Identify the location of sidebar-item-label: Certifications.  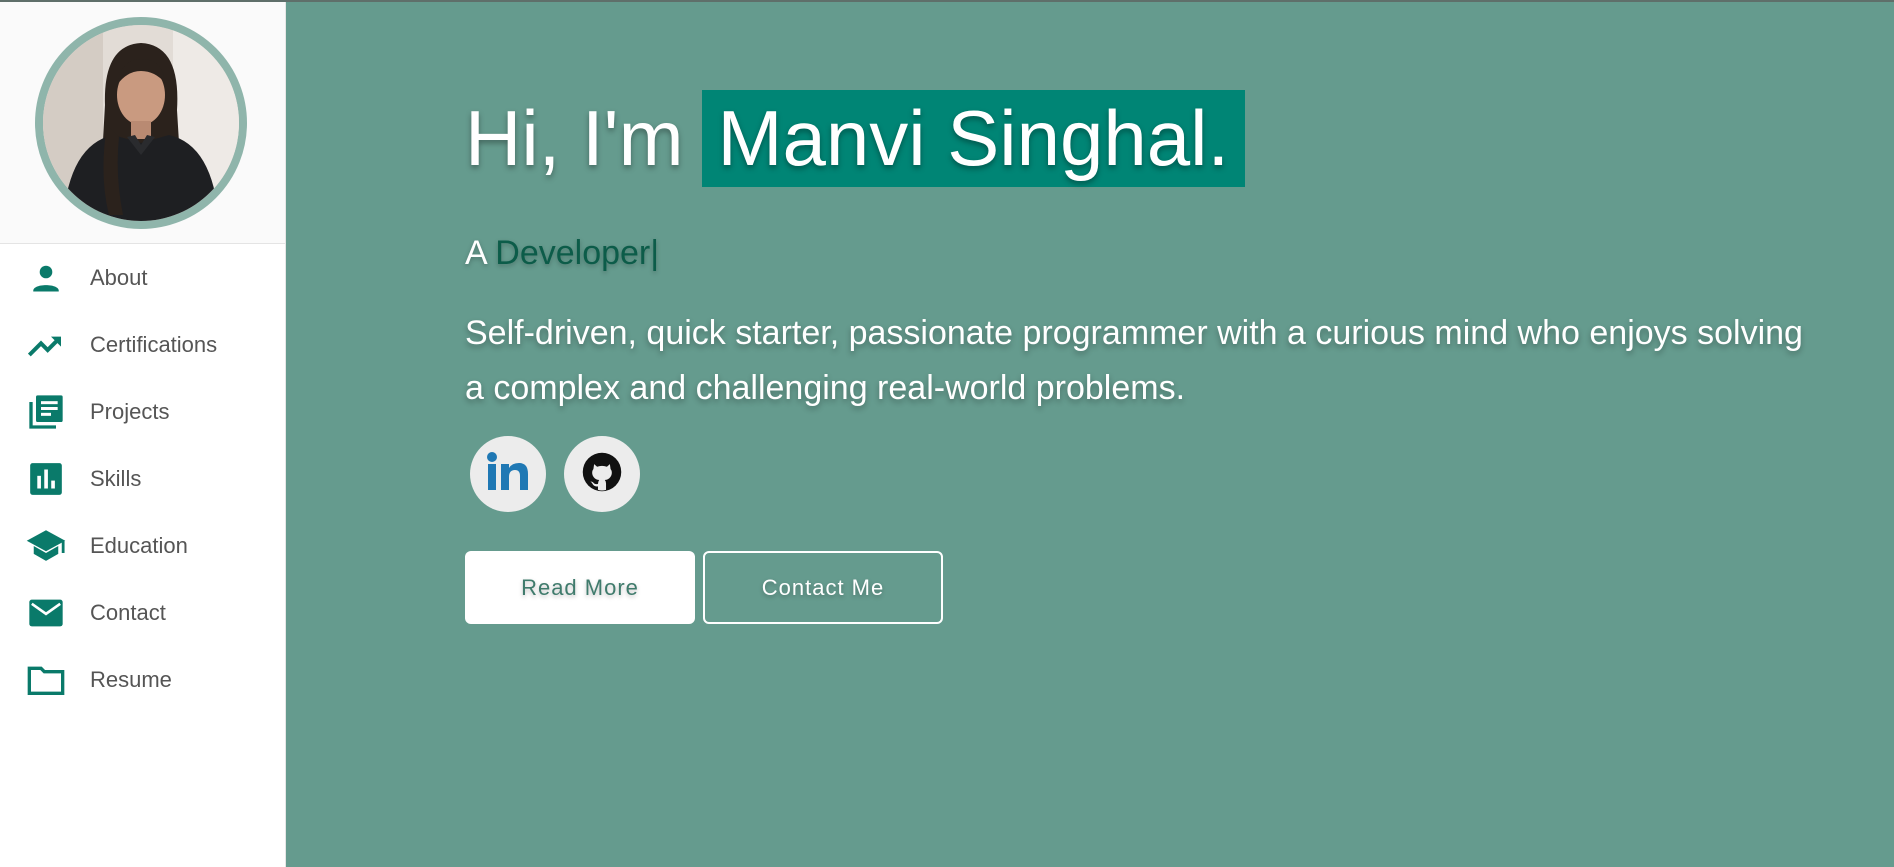
(154, 344).